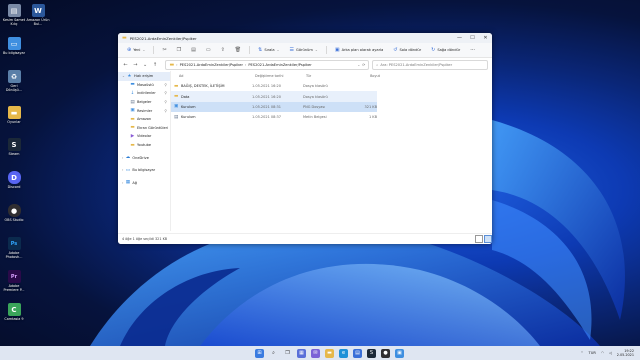  Describe the element at coordinates (259, 353) in the screenshot. I see `start-icon: ⊞` at that location.